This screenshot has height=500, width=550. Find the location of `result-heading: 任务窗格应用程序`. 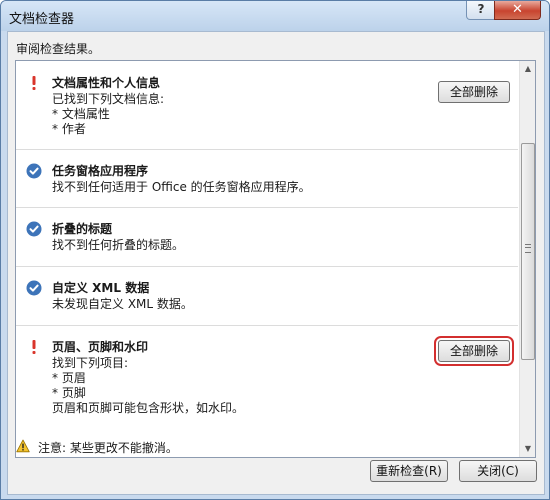

result-heading: 任务窗格应用程序 is located at coordinates (100, 171).